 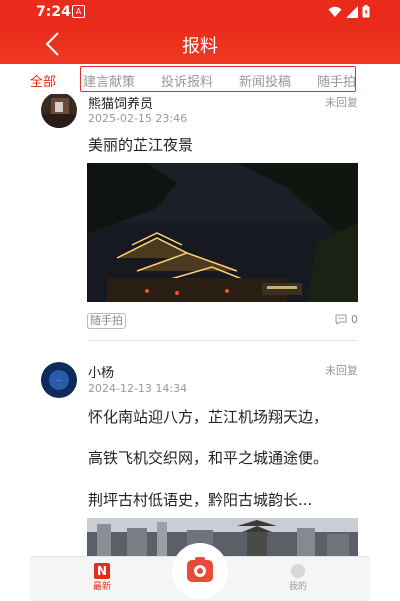 What do you see at coordinates (341, 319) in the screenshot?
I see `comment-icon` at bounding box center [341, 319].